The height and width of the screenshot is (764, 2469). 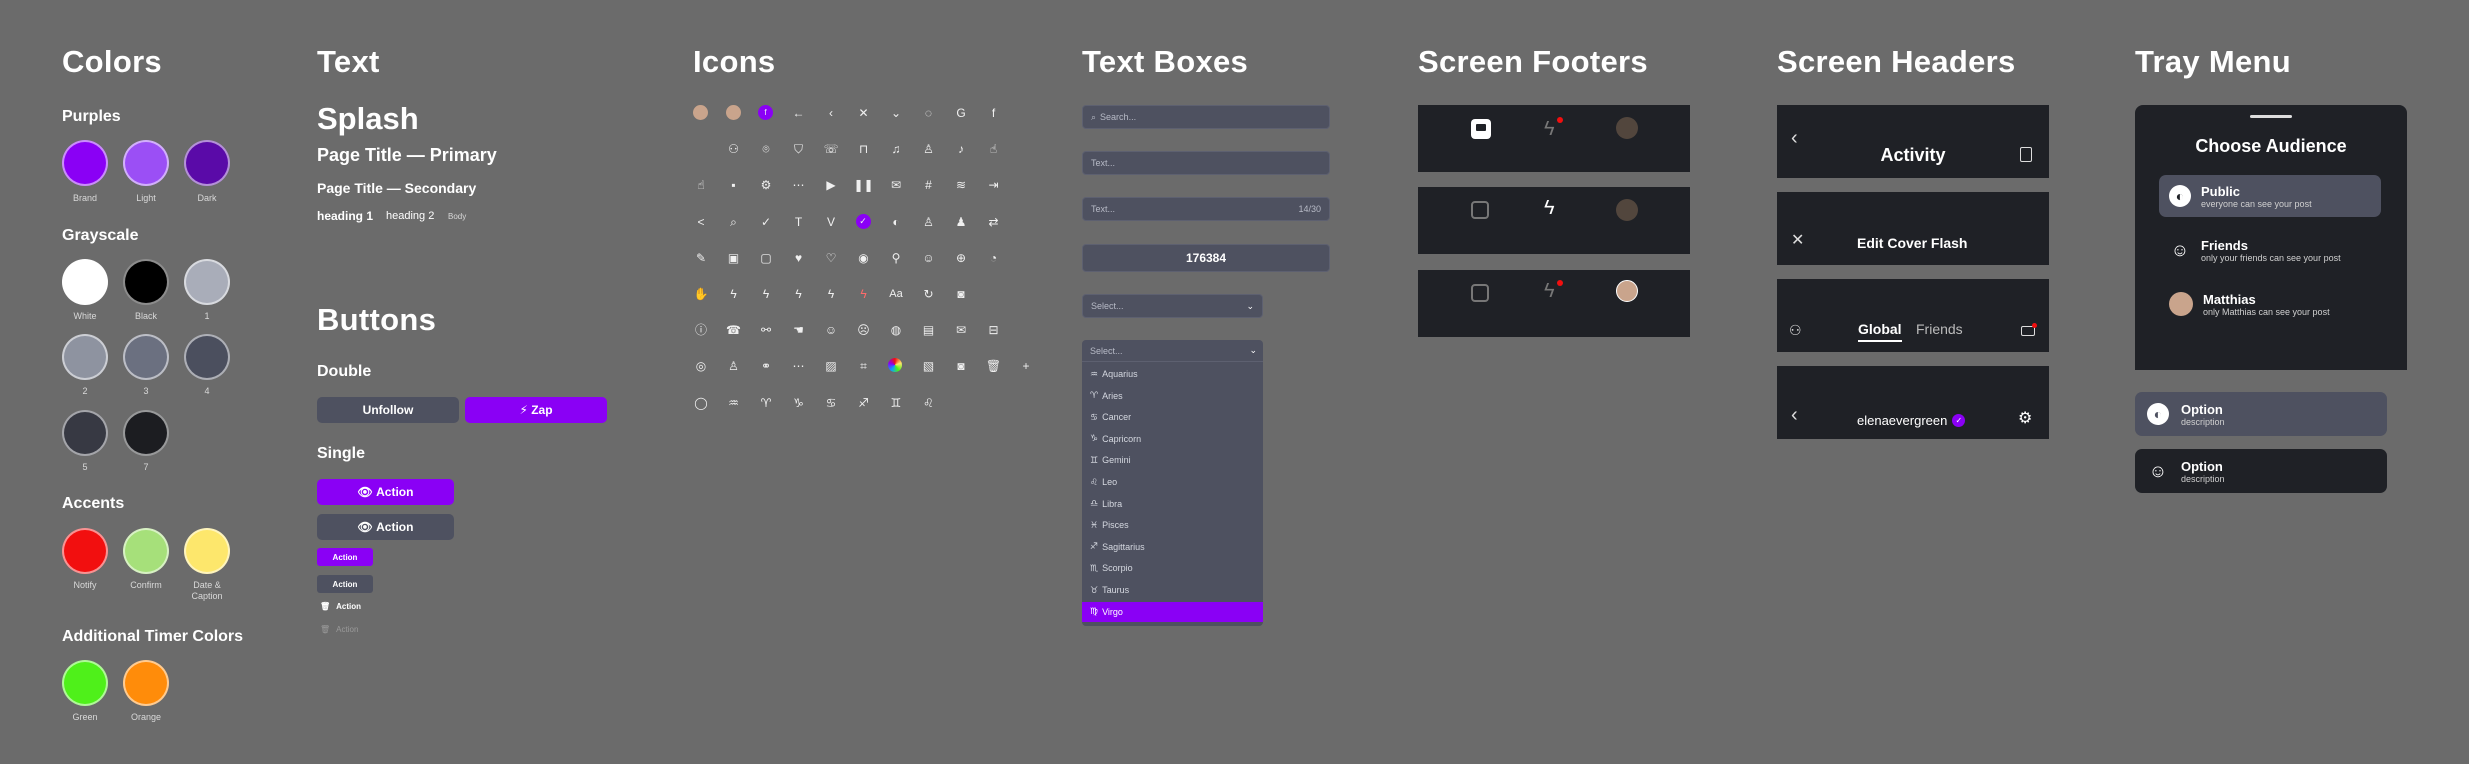 I want to click on tap-icon: ☚, so click(x=799, y=330).